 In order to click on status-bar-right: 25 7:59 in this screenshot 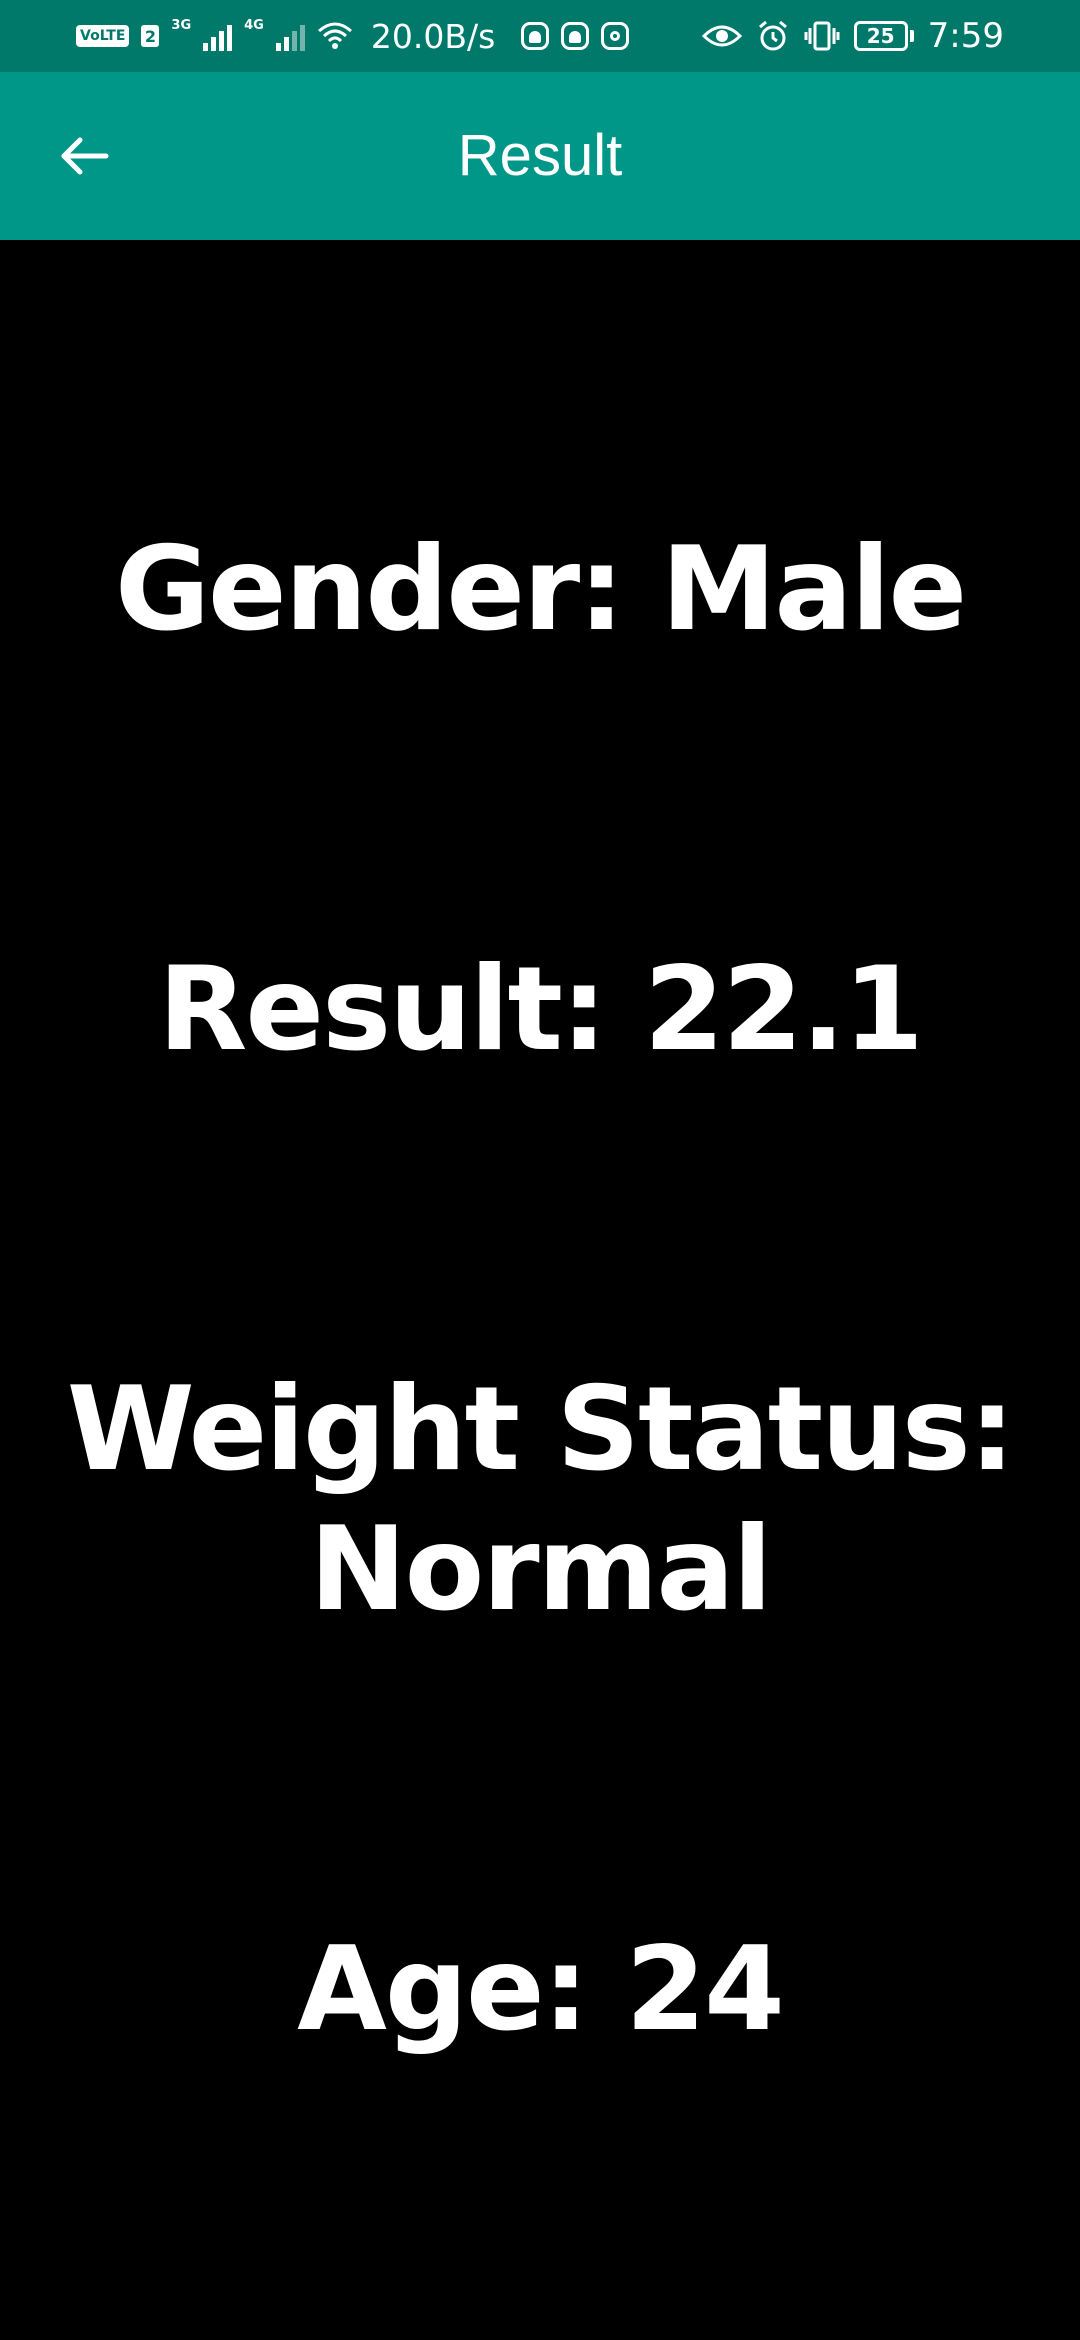, I will do `click(852, 36)`.